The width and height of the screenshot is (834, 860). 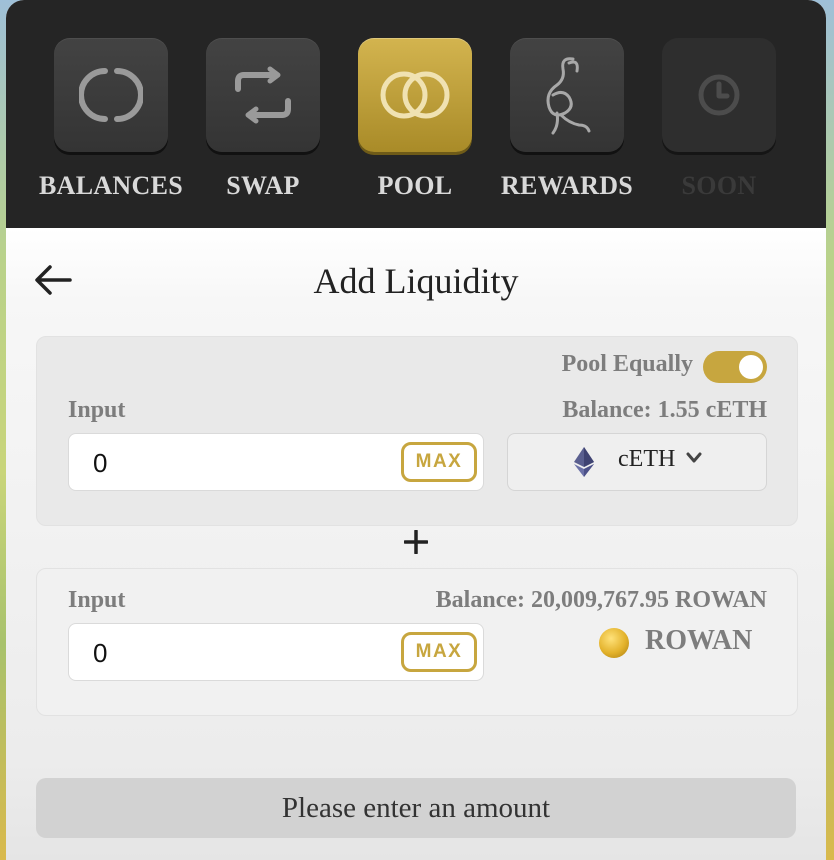 I want to click on nav-soon: SOON, so click(x=715, y=128).